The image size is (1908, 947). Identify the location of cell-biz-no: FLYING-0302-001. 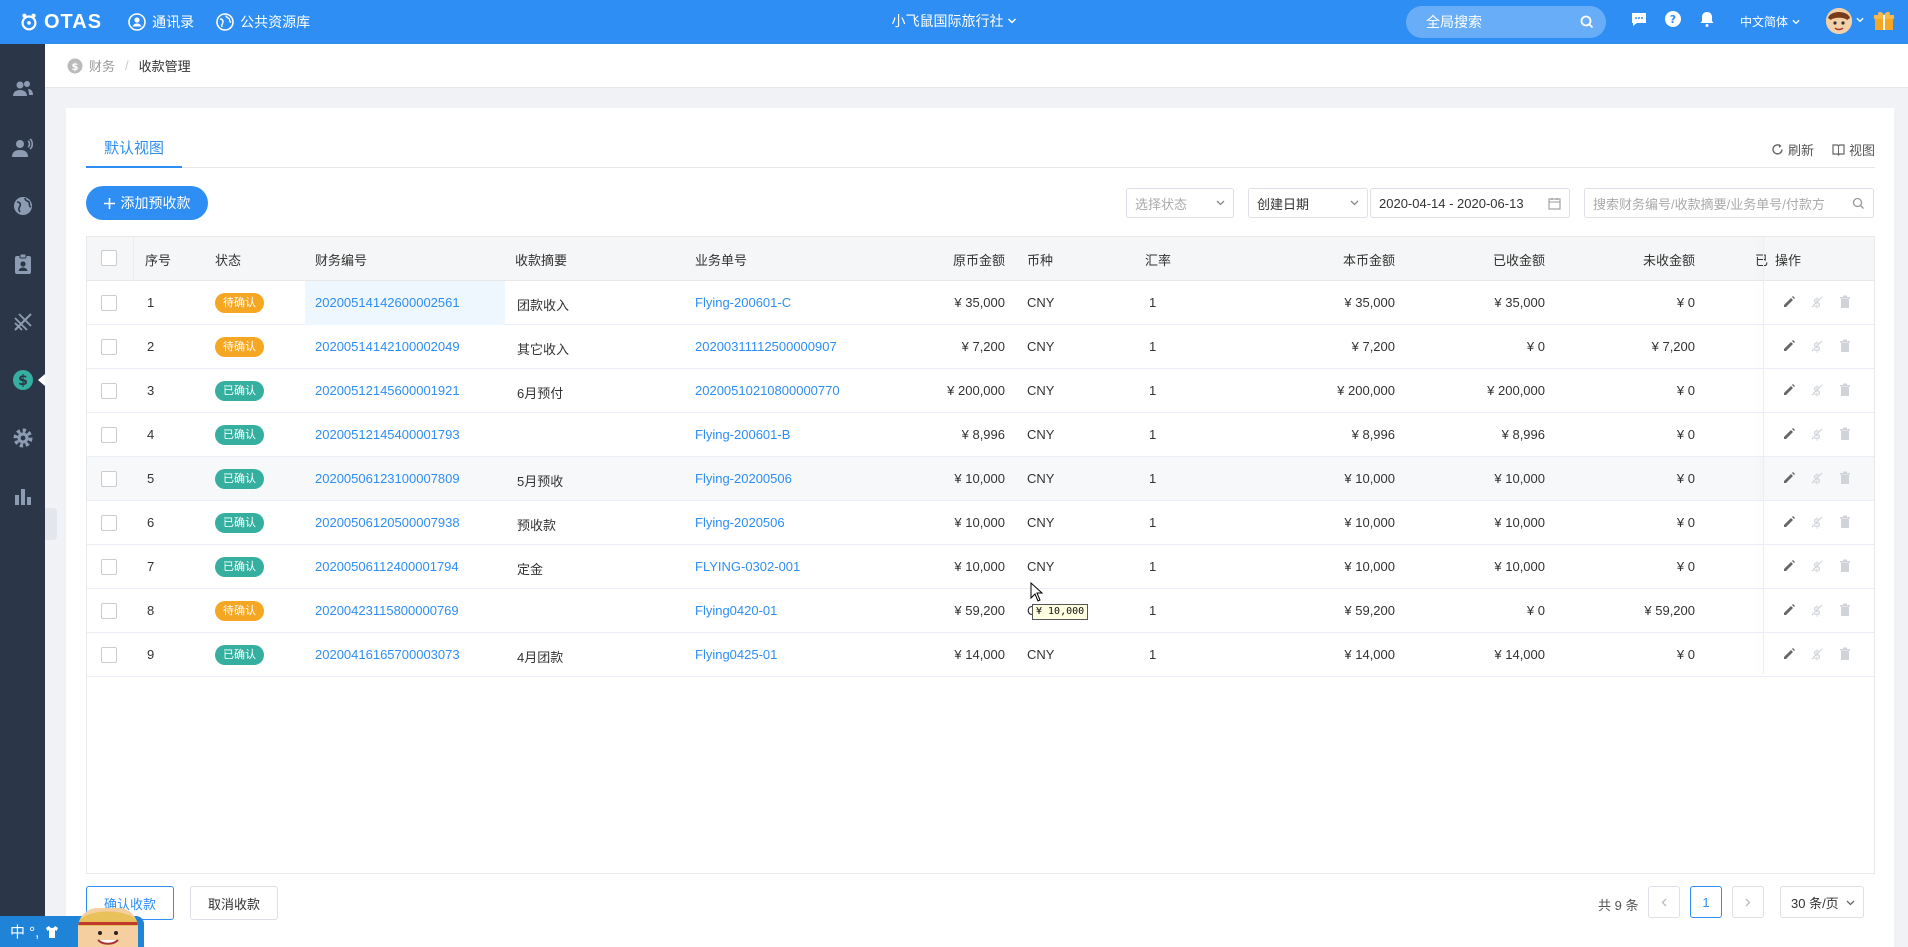
(747, 566).